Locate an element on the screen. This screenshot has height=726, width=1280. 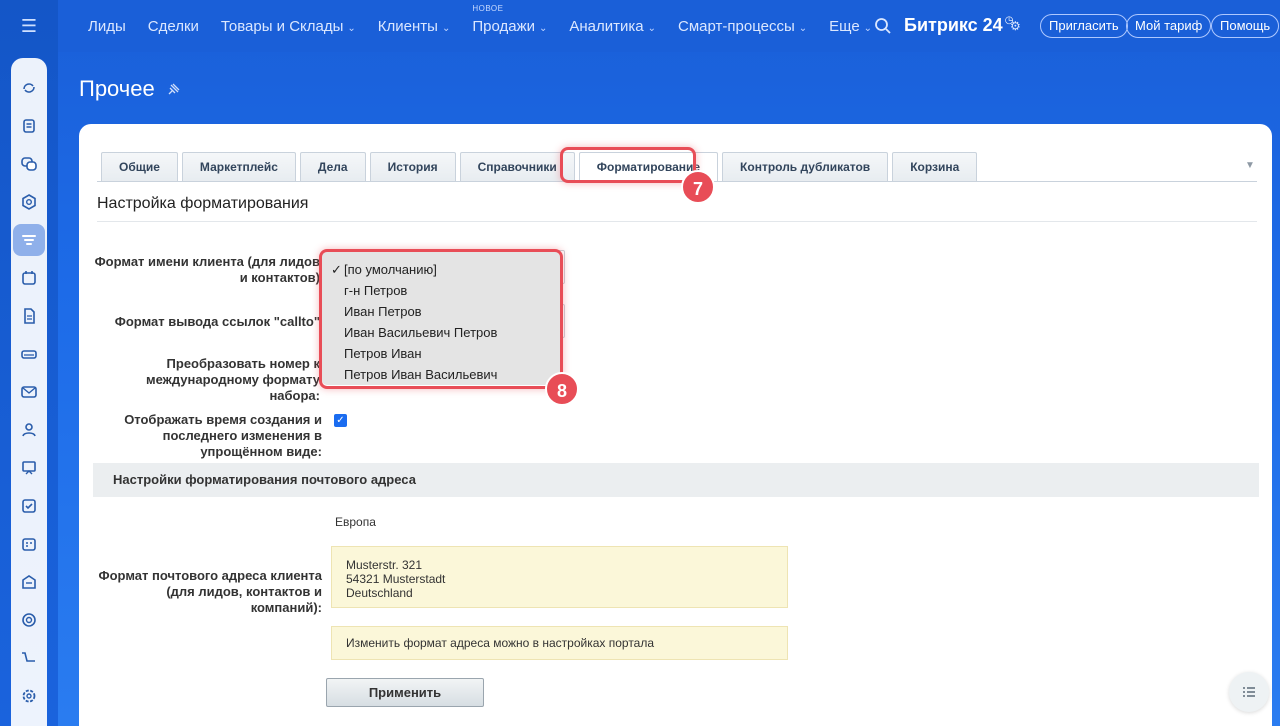
tab-5: Справочники is located at coordinates (517, 167).